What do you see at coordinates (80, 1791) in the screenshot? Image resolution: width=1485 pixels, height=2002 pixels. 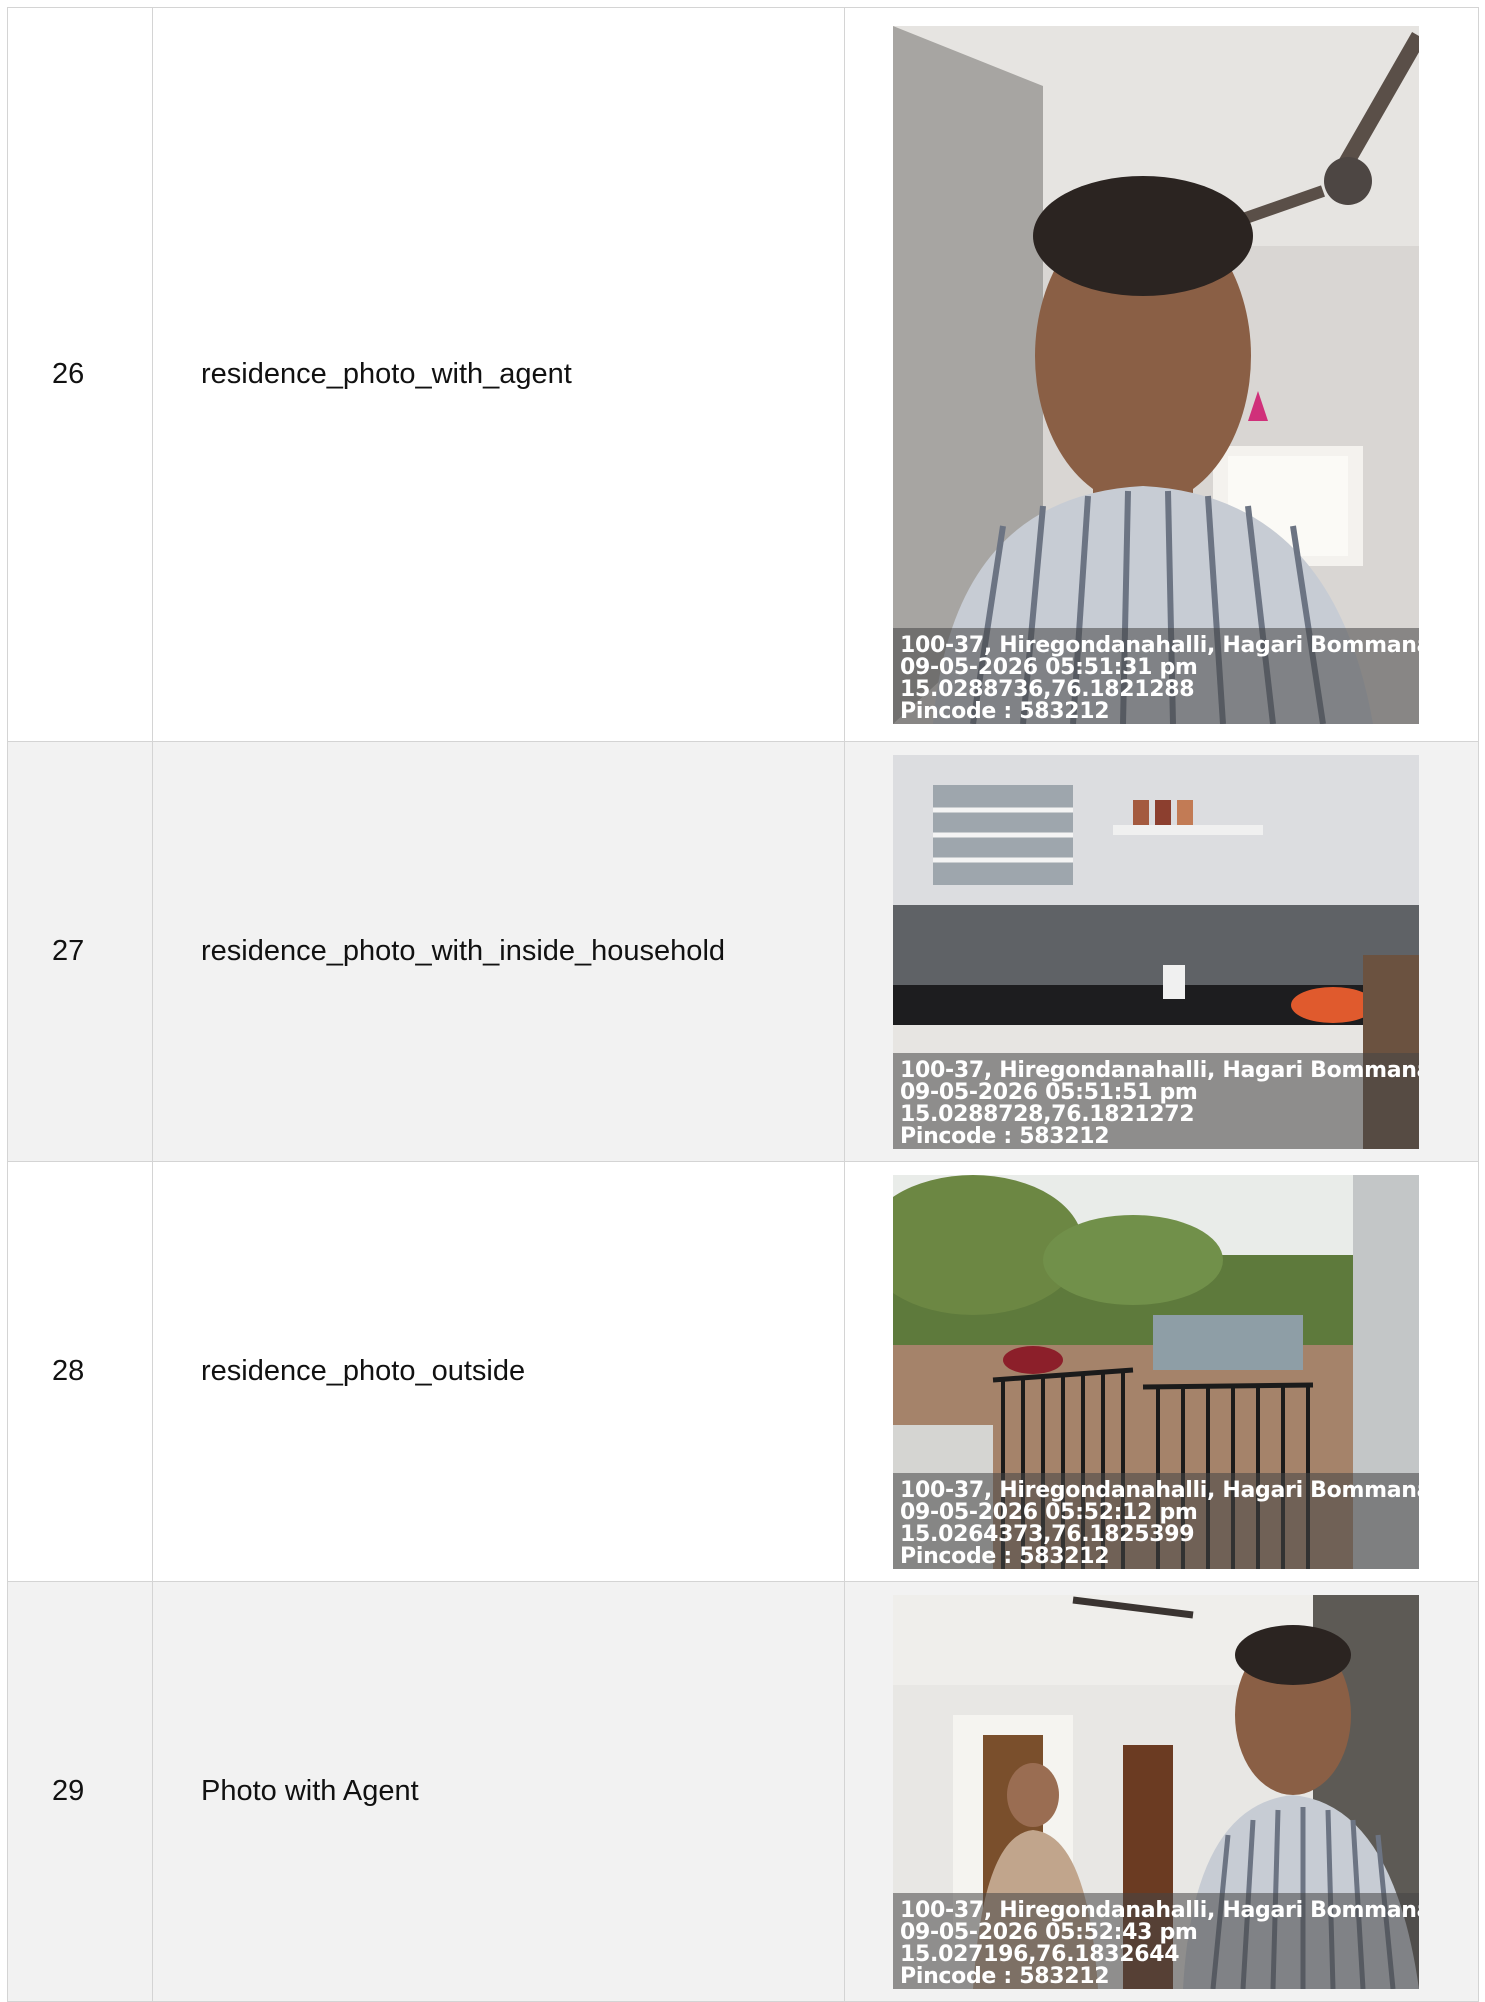 I see `row-number: 29` at bounding box center [80, 1791].